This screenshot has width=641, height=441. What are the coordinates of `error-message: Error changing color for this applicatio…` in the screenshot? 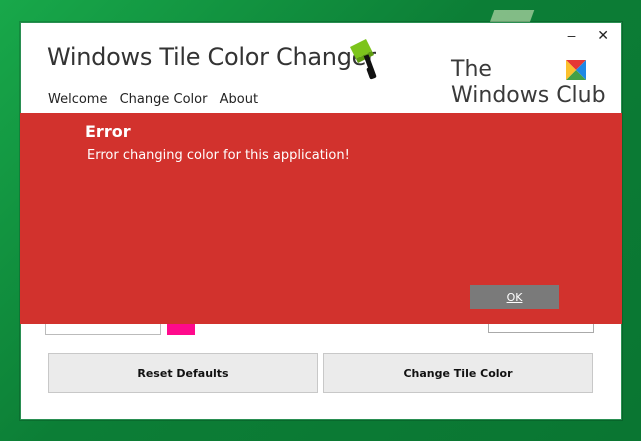 It's located at (218, 155).